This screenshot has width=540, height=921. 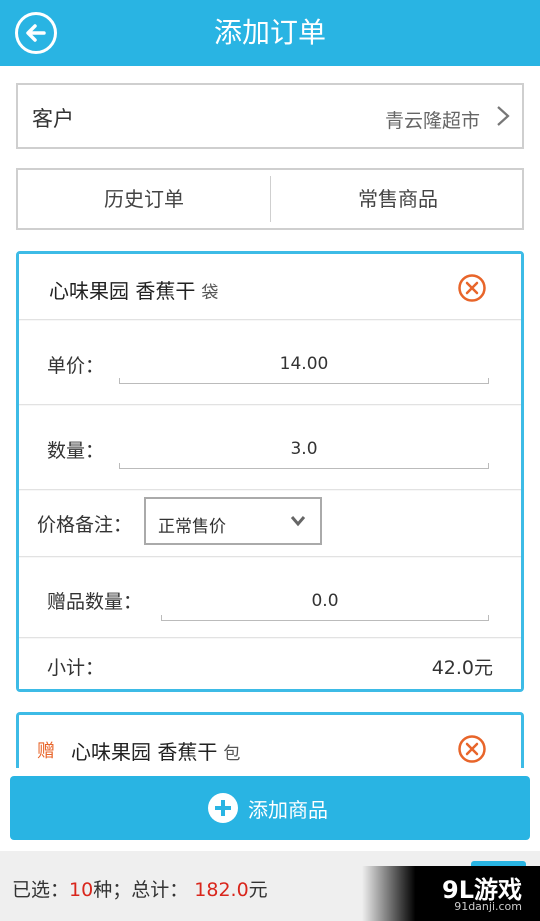 I want to click on order-tabs: 历史订单 常售商品, so click(x=270, y=199).